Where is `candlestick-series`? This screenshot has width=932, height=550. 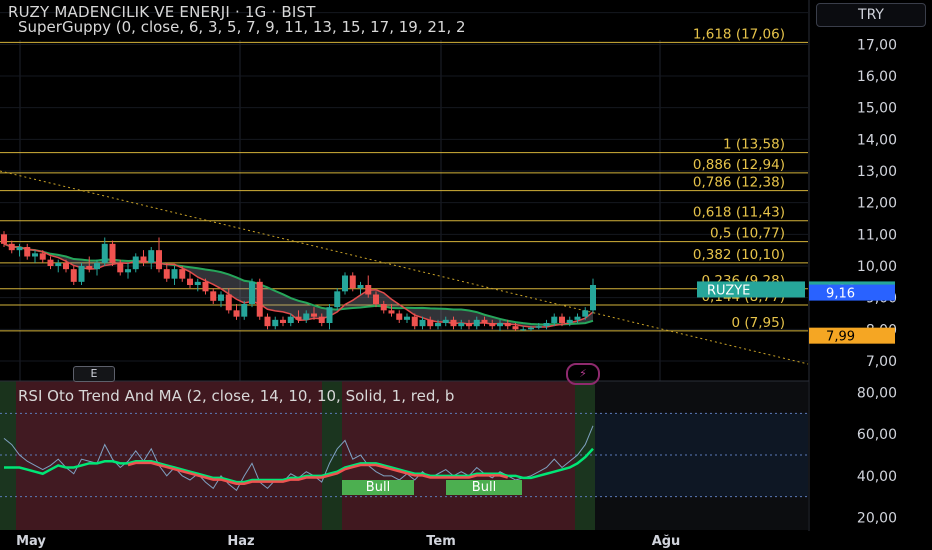
candlestick-series is located at coordinates (298, 281).